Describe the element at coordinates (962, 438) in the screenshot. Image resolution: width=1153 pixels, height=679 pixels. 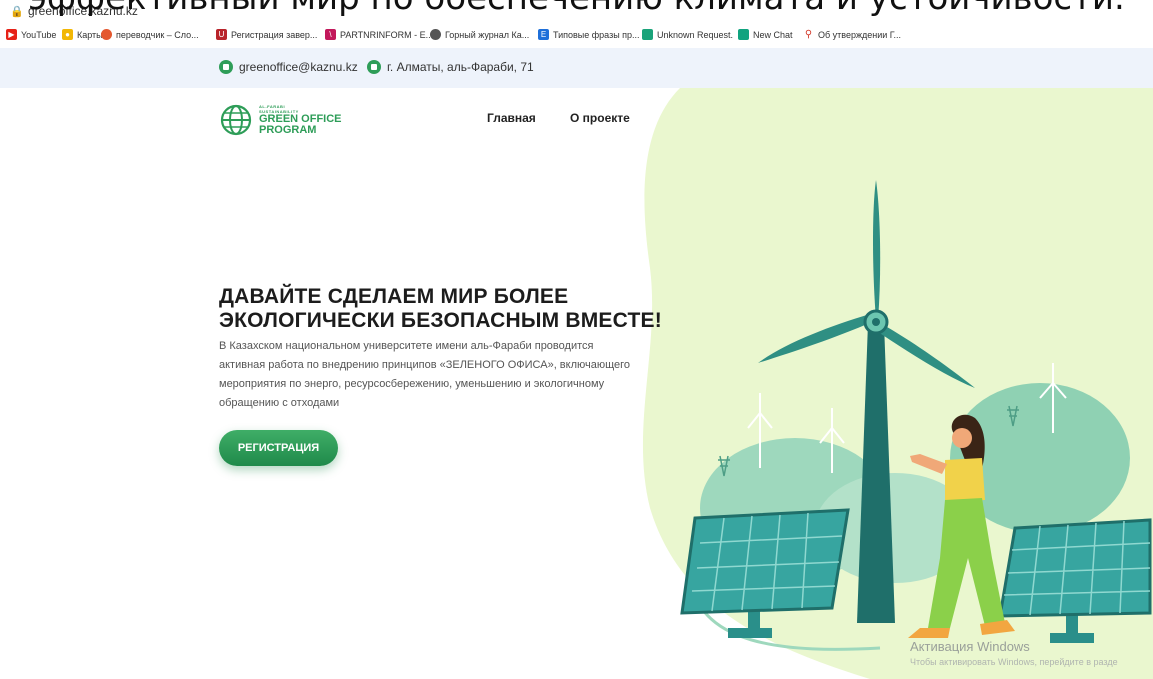
I see `woman-face` at that location.